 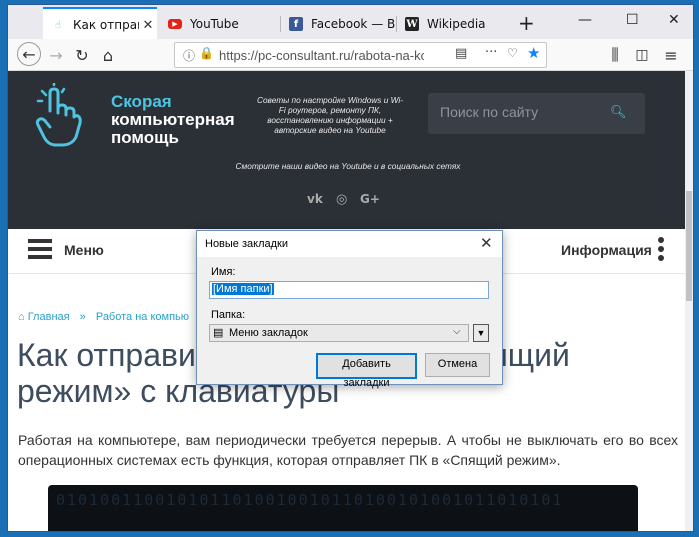 What do you see at coordinates (49, 317) in the screenshot?
I see `breadcrumb-home: Главная` at bounding box center [49, 317].